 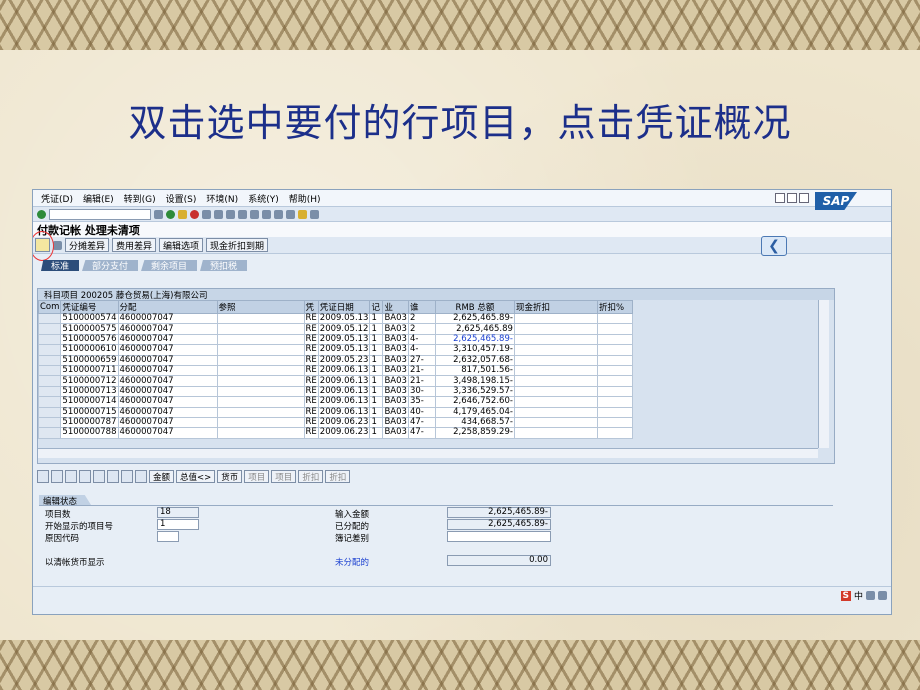 I want to click on document-date: 2009.05.13, so click(x=344, y=350).